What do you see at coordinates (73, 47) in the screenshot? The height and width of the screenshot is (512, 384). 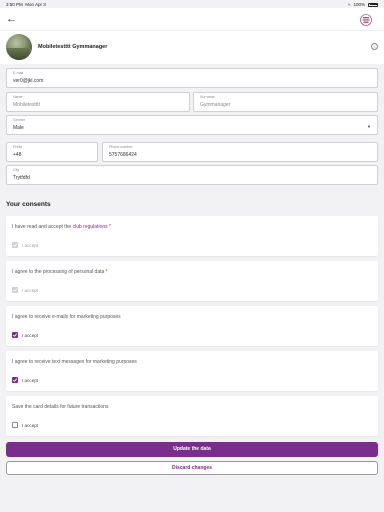 I see `profile-name: Mobiletestttt Gymmanager` at bounding box center [73, 47].